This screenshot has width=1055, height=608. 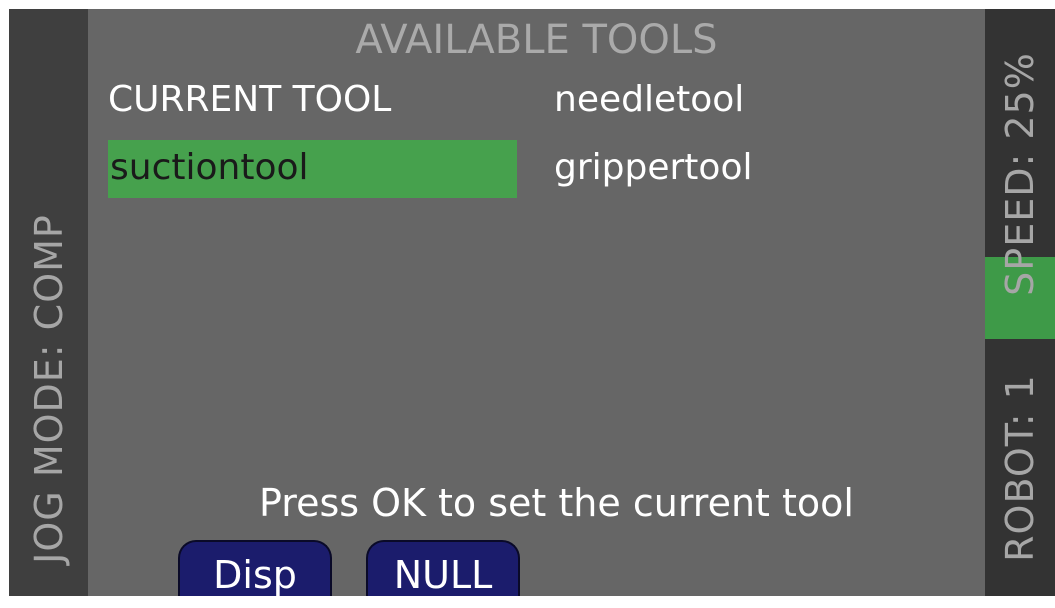 What do you see at coordinates (209, 167) in the screenshot?
I see `selected-tool-label: suctiontool` at bounding box center [209, 167].